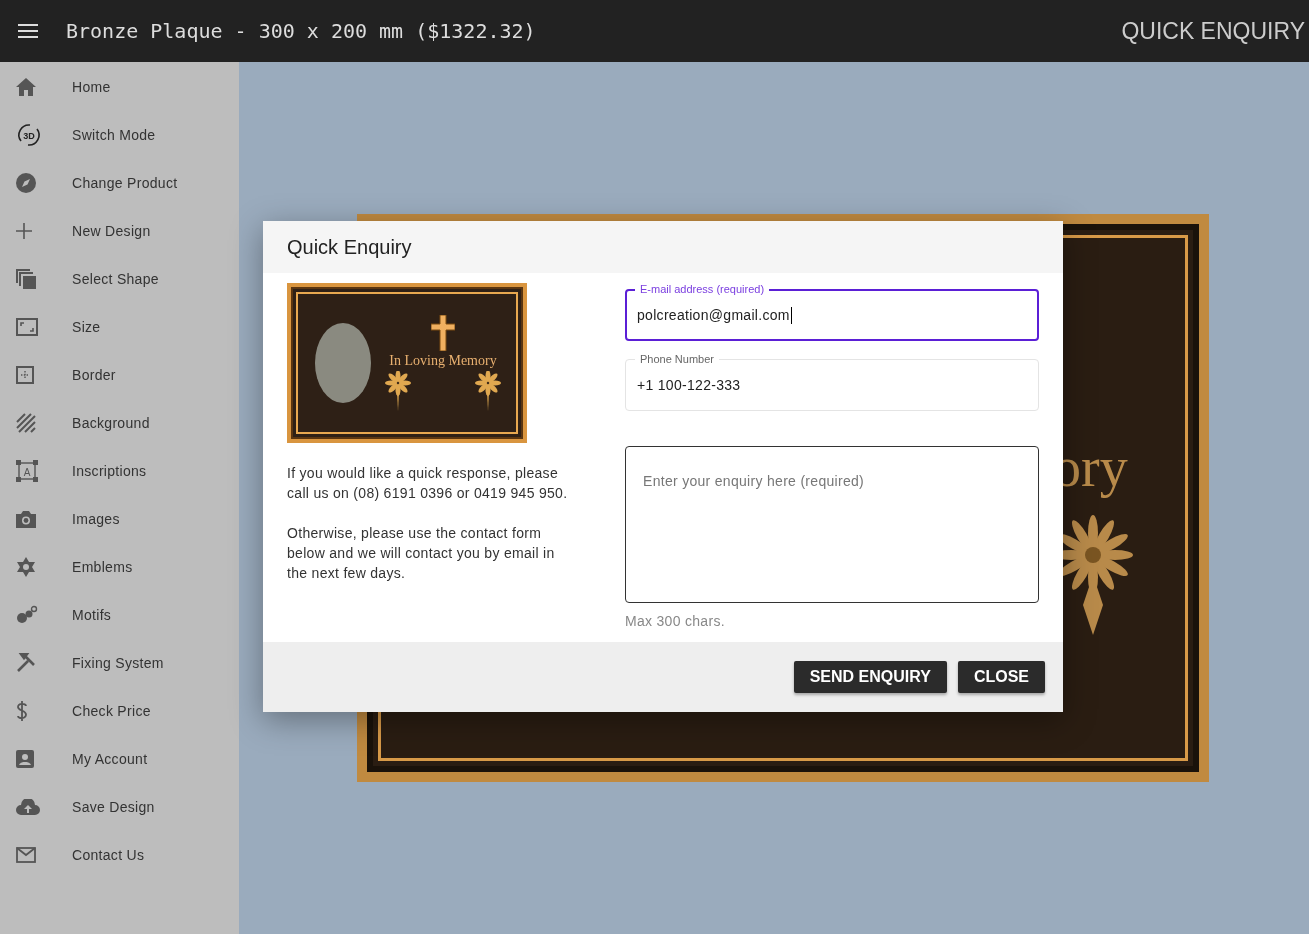 The height and width of the screenshot is (934, 1309). What do you see at coordinates (870, 677) in the screenshot?
I see `send-enquiry-button: SEND ENQUIRY` at bounding box center [870, 677].